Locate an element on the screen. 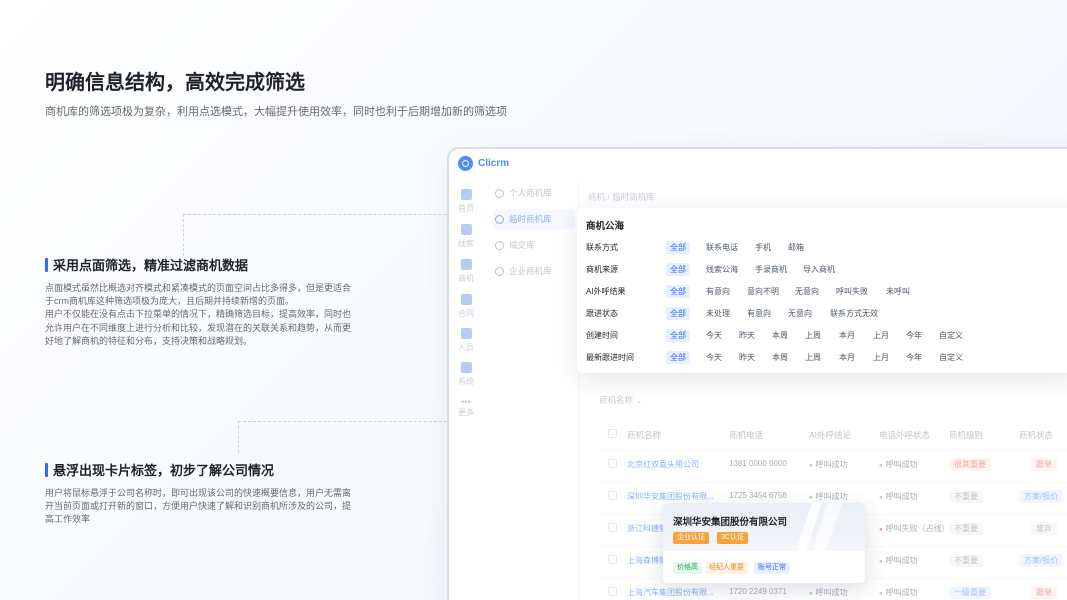 The height and width of the screenshot is (600, 1067). column-header: AI外呼结论 is located at coordinates (830, 435).